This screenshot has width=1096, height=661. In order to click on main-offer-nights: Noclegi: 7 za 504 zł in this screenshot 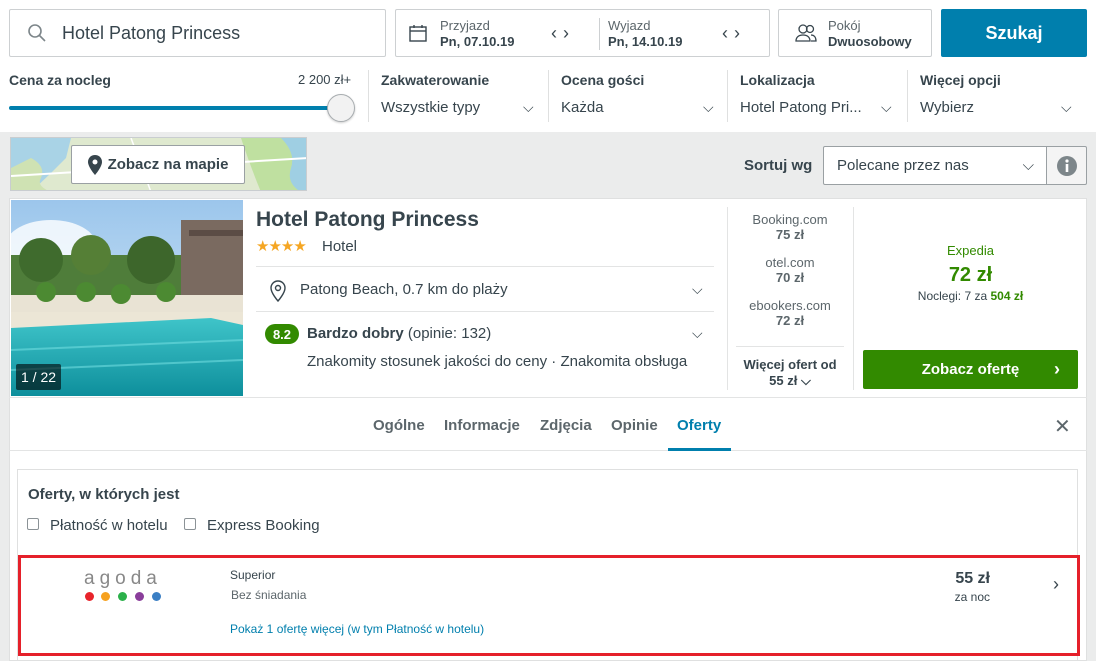, I will do `click(970, 296)`.